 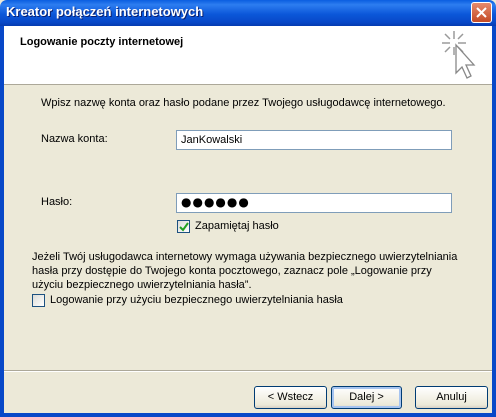 I want to click on next-button: Dalej >, so click(x=366, y=397).